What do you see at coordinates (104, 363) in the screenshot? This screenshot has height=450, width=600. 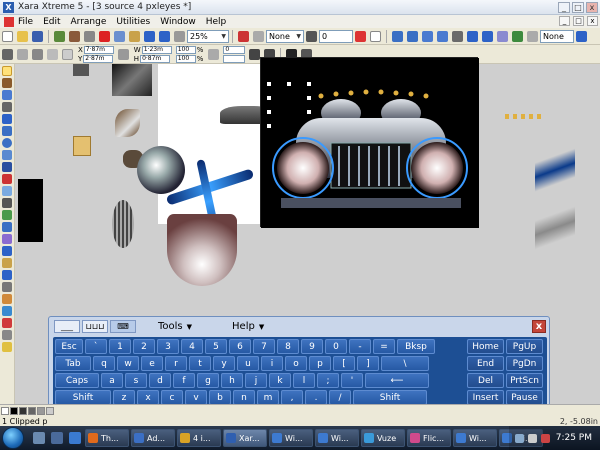 I see `key-q: q` at bounding box center [104, 363].